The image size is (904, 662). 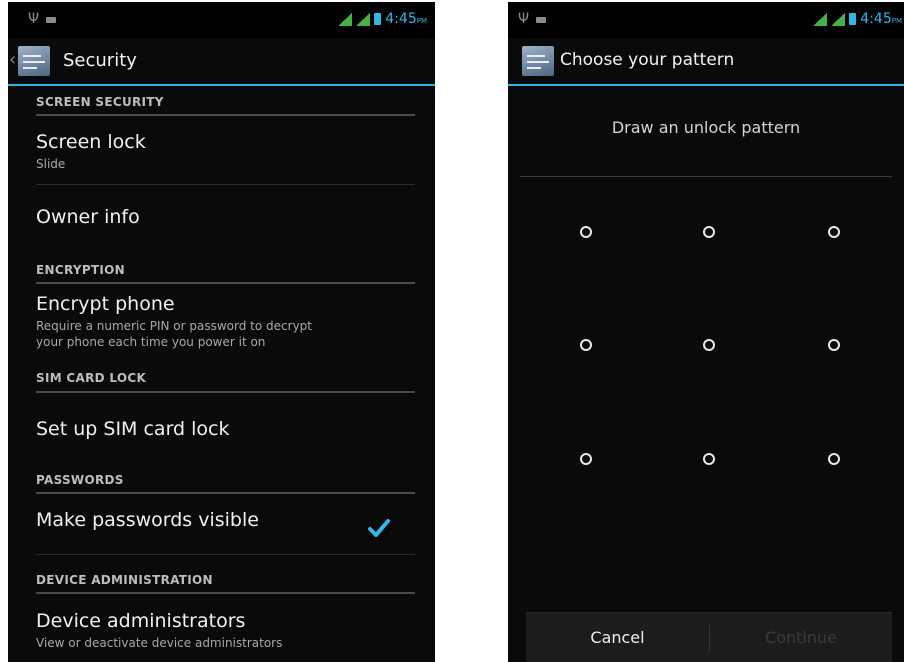 I want to click on passwords-visible-title: Make passwords visible, so click(x=147, y=520).